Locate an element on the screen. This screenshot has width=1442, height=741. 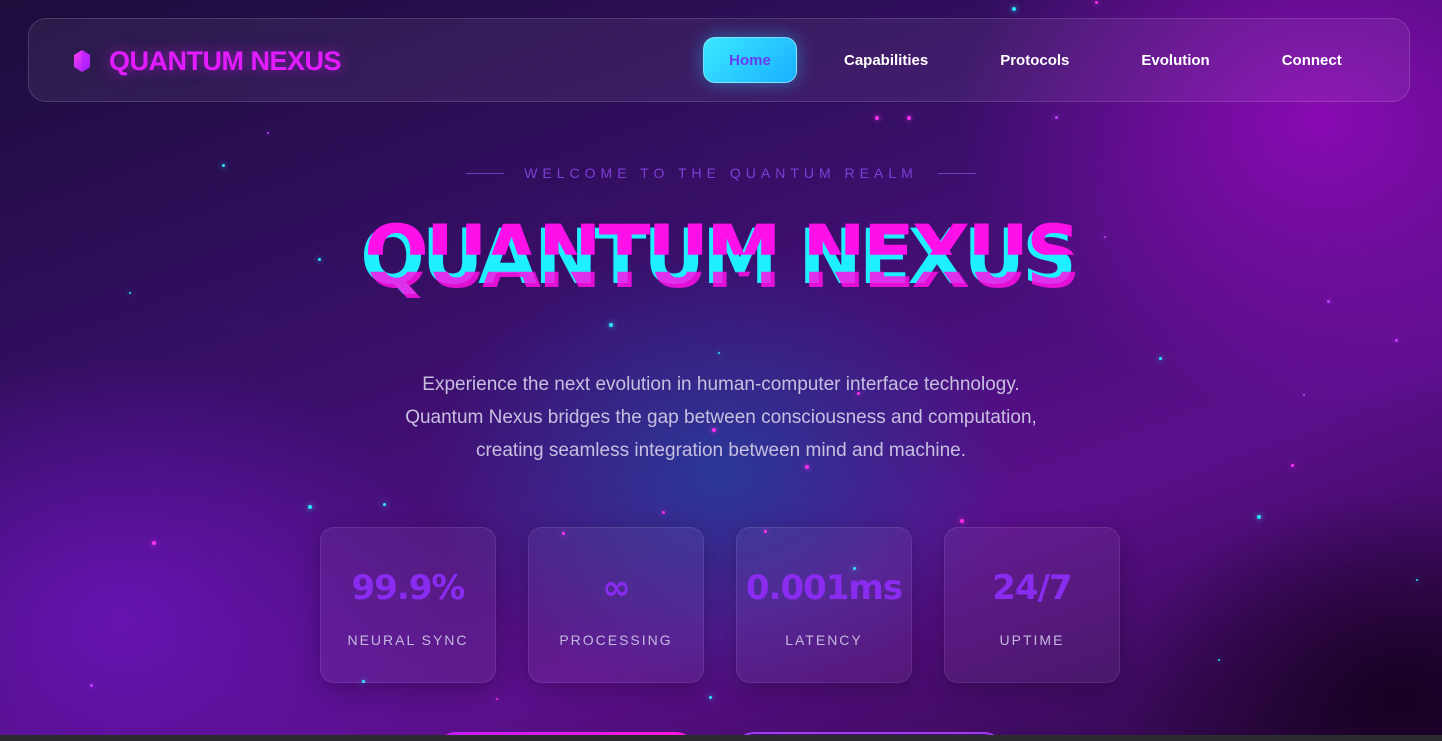
stat-card-uptime: 24/7 UPTIME is located at coordinates (1032, 605).